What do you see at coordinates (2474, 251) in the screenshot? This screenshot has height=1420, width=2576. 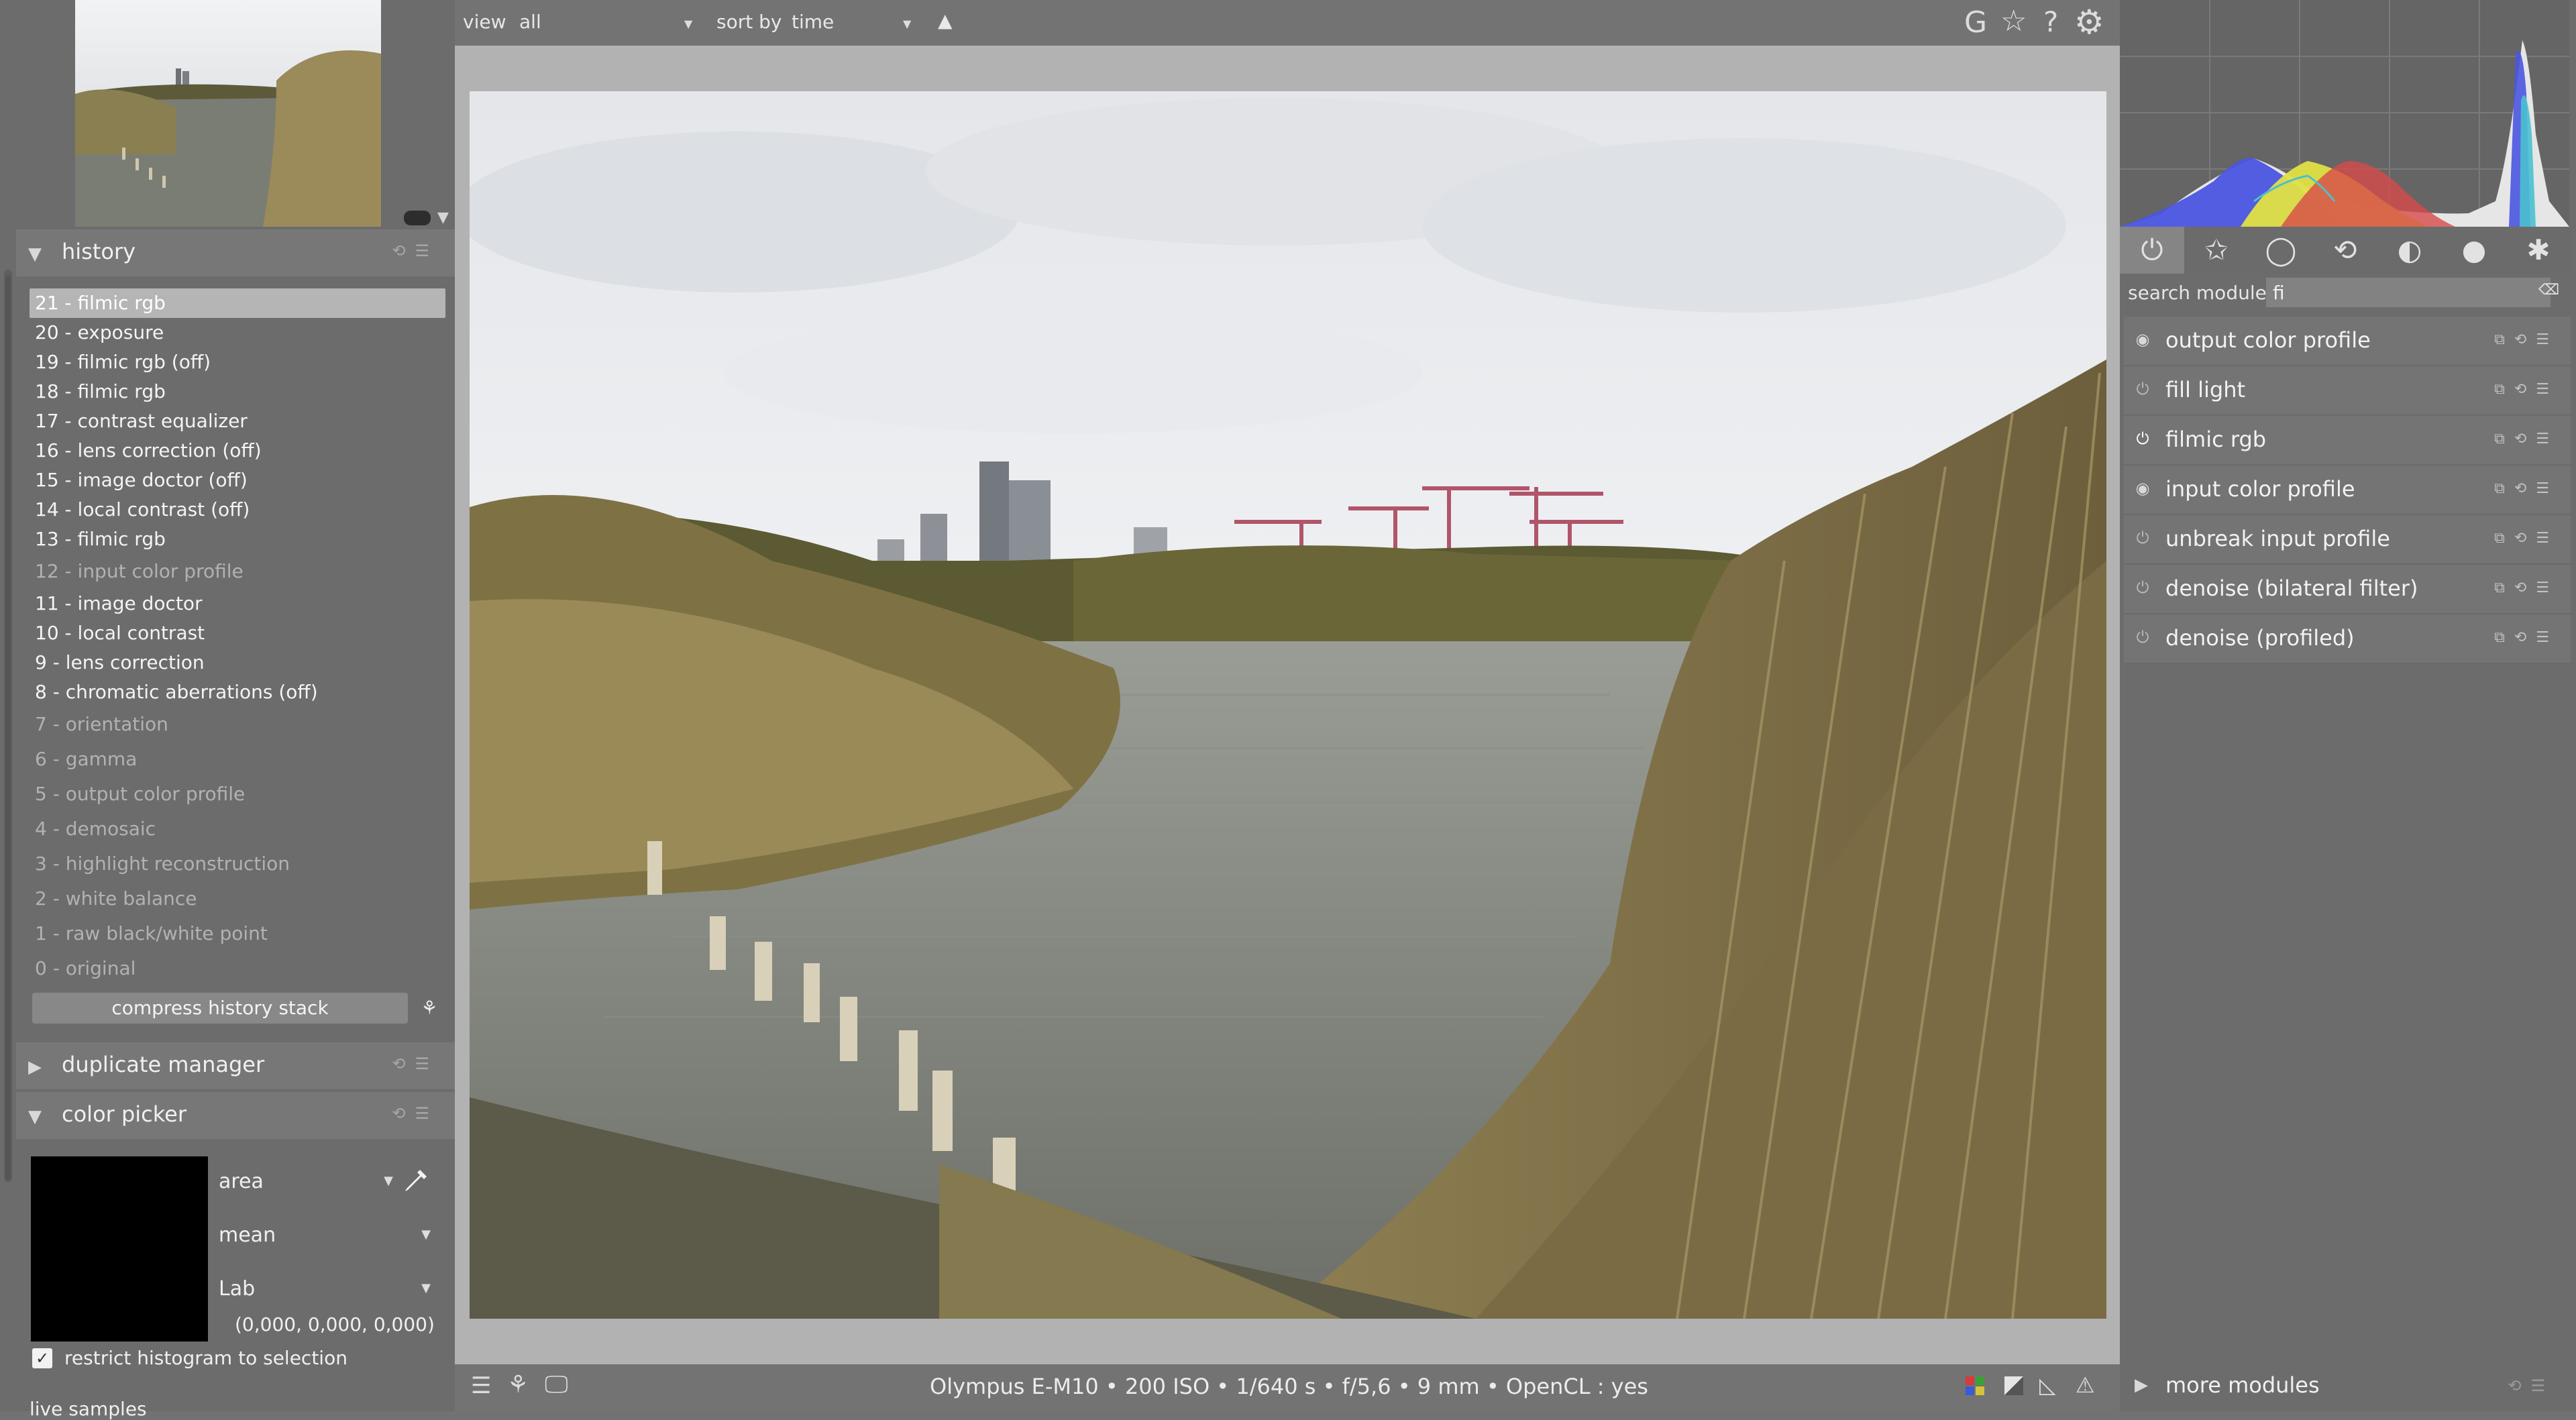 I see `correct-modules-tab: ●` at bounding box center [2474, 251].